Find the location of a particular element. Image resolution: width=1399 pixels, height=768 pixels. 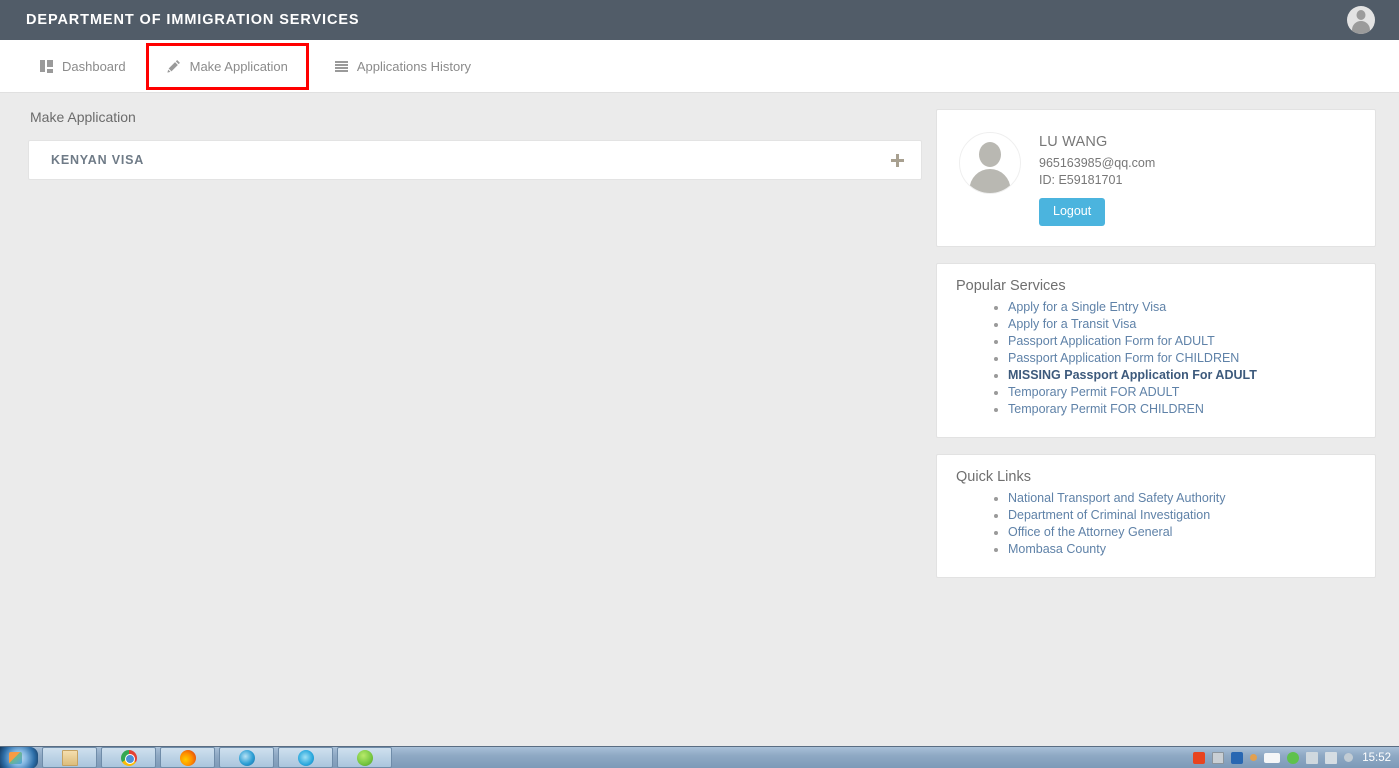

quick-link: National Transport and Safety Authority is located at coordinates (1117, 498).